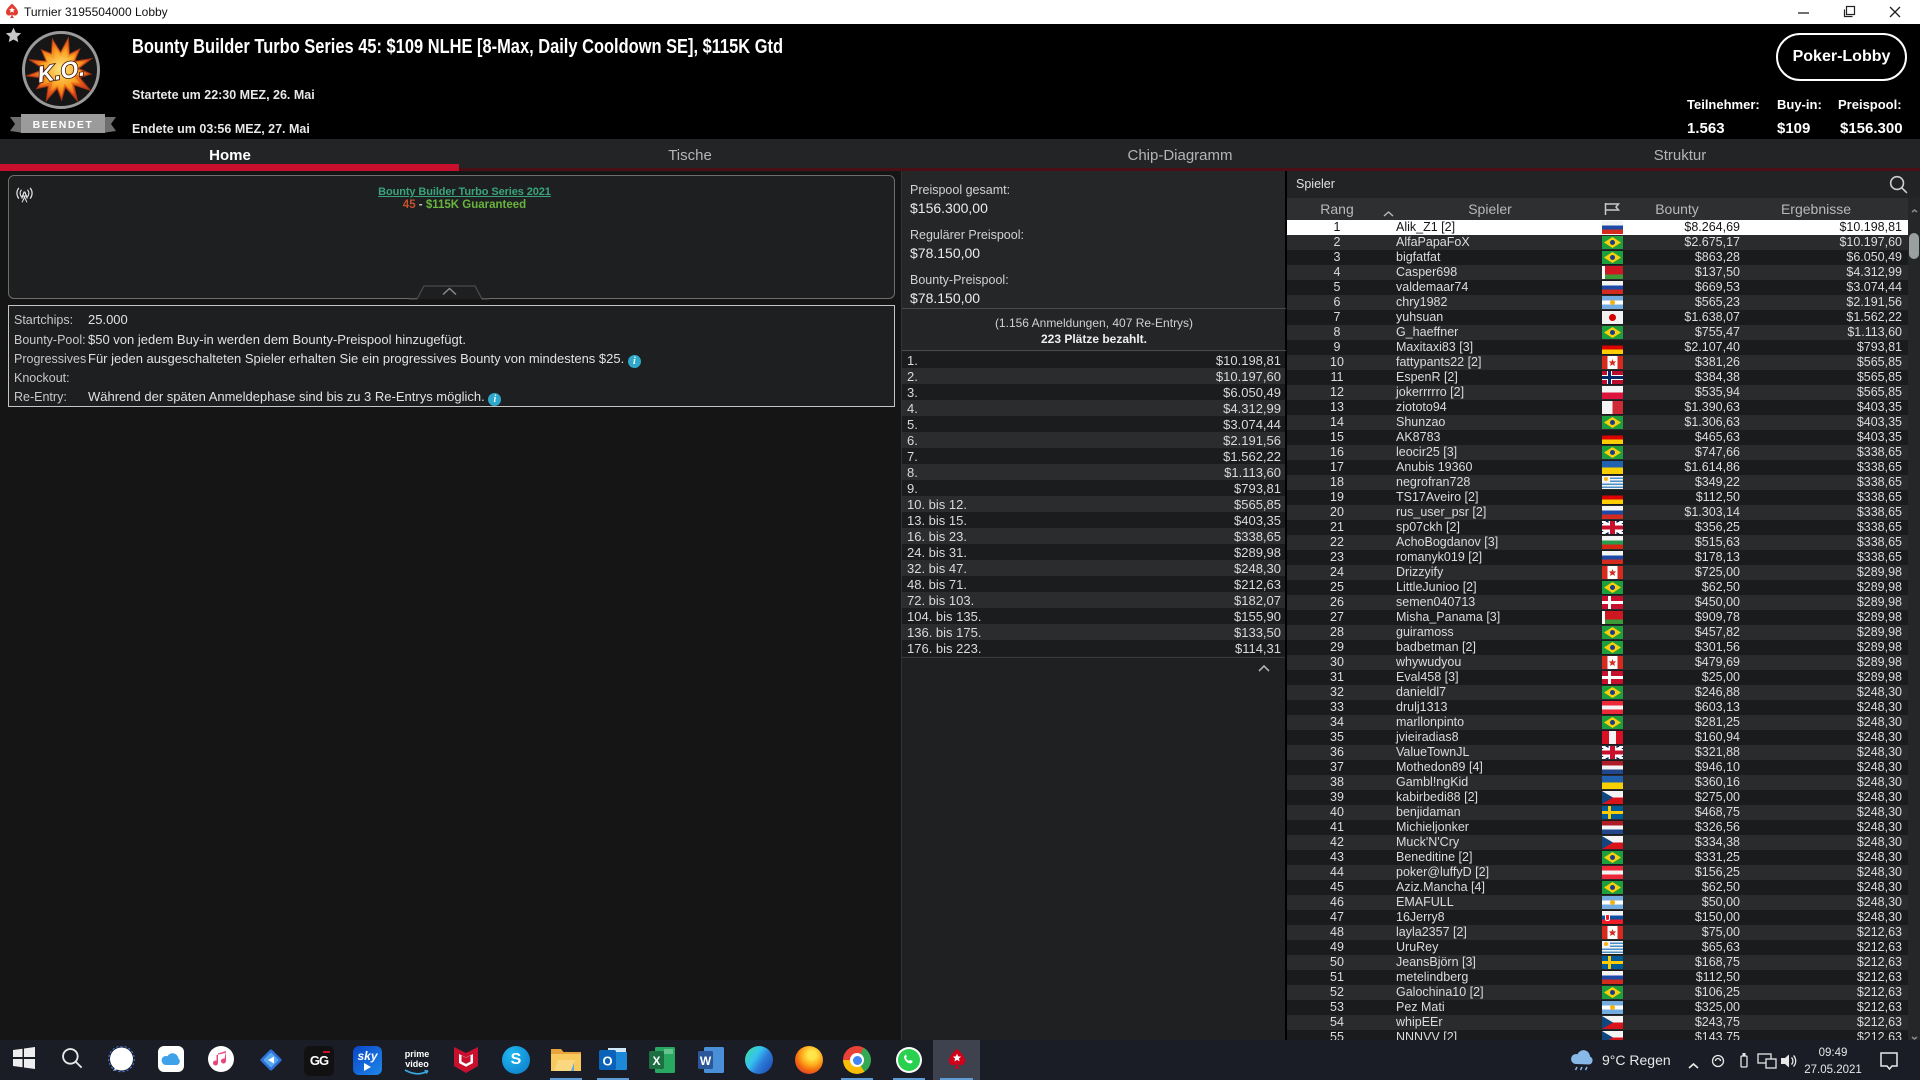 This screenshot has height=1080, width=1920. Describe the element at coordinates (25, 195) in the screenshot. I see `svg-text: A` at that location.